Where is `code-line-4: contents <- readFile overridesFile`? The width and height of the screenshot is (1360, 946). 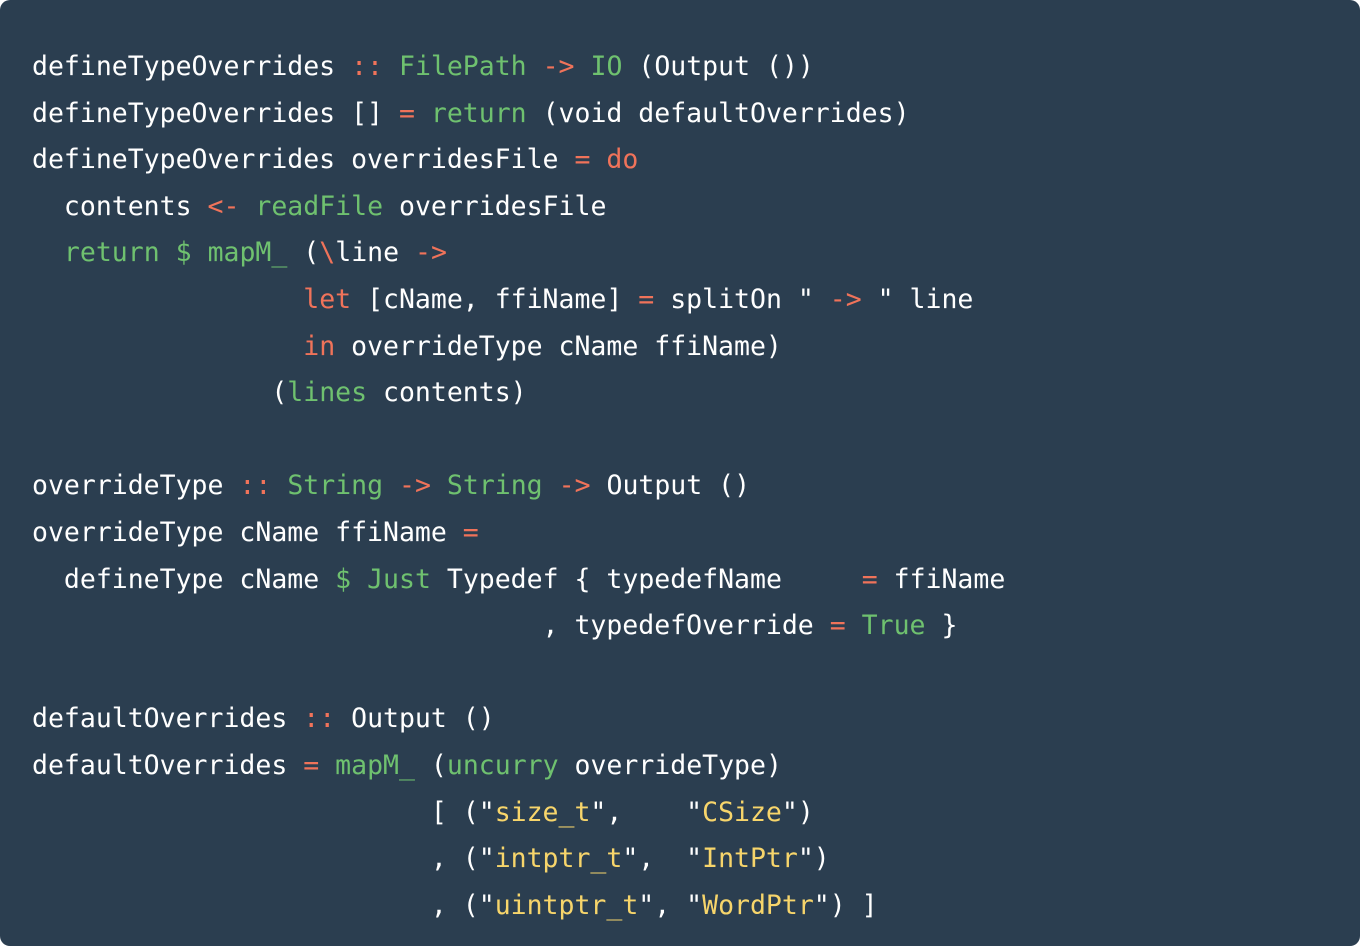
code-line-4: contents <- readFile overridesFile is located at coordinates (696, 207).